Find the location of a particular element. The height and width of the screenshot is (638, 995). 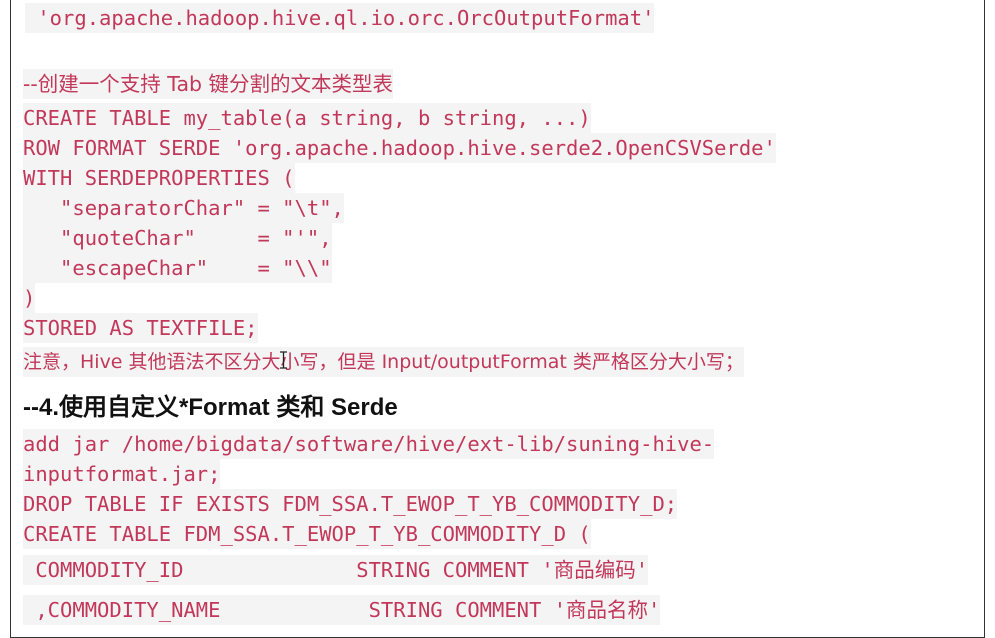

code-line-commodity-id: COMMODITY_ID STRING COMMENT '商品编码' is located at coordinates (336, 570).